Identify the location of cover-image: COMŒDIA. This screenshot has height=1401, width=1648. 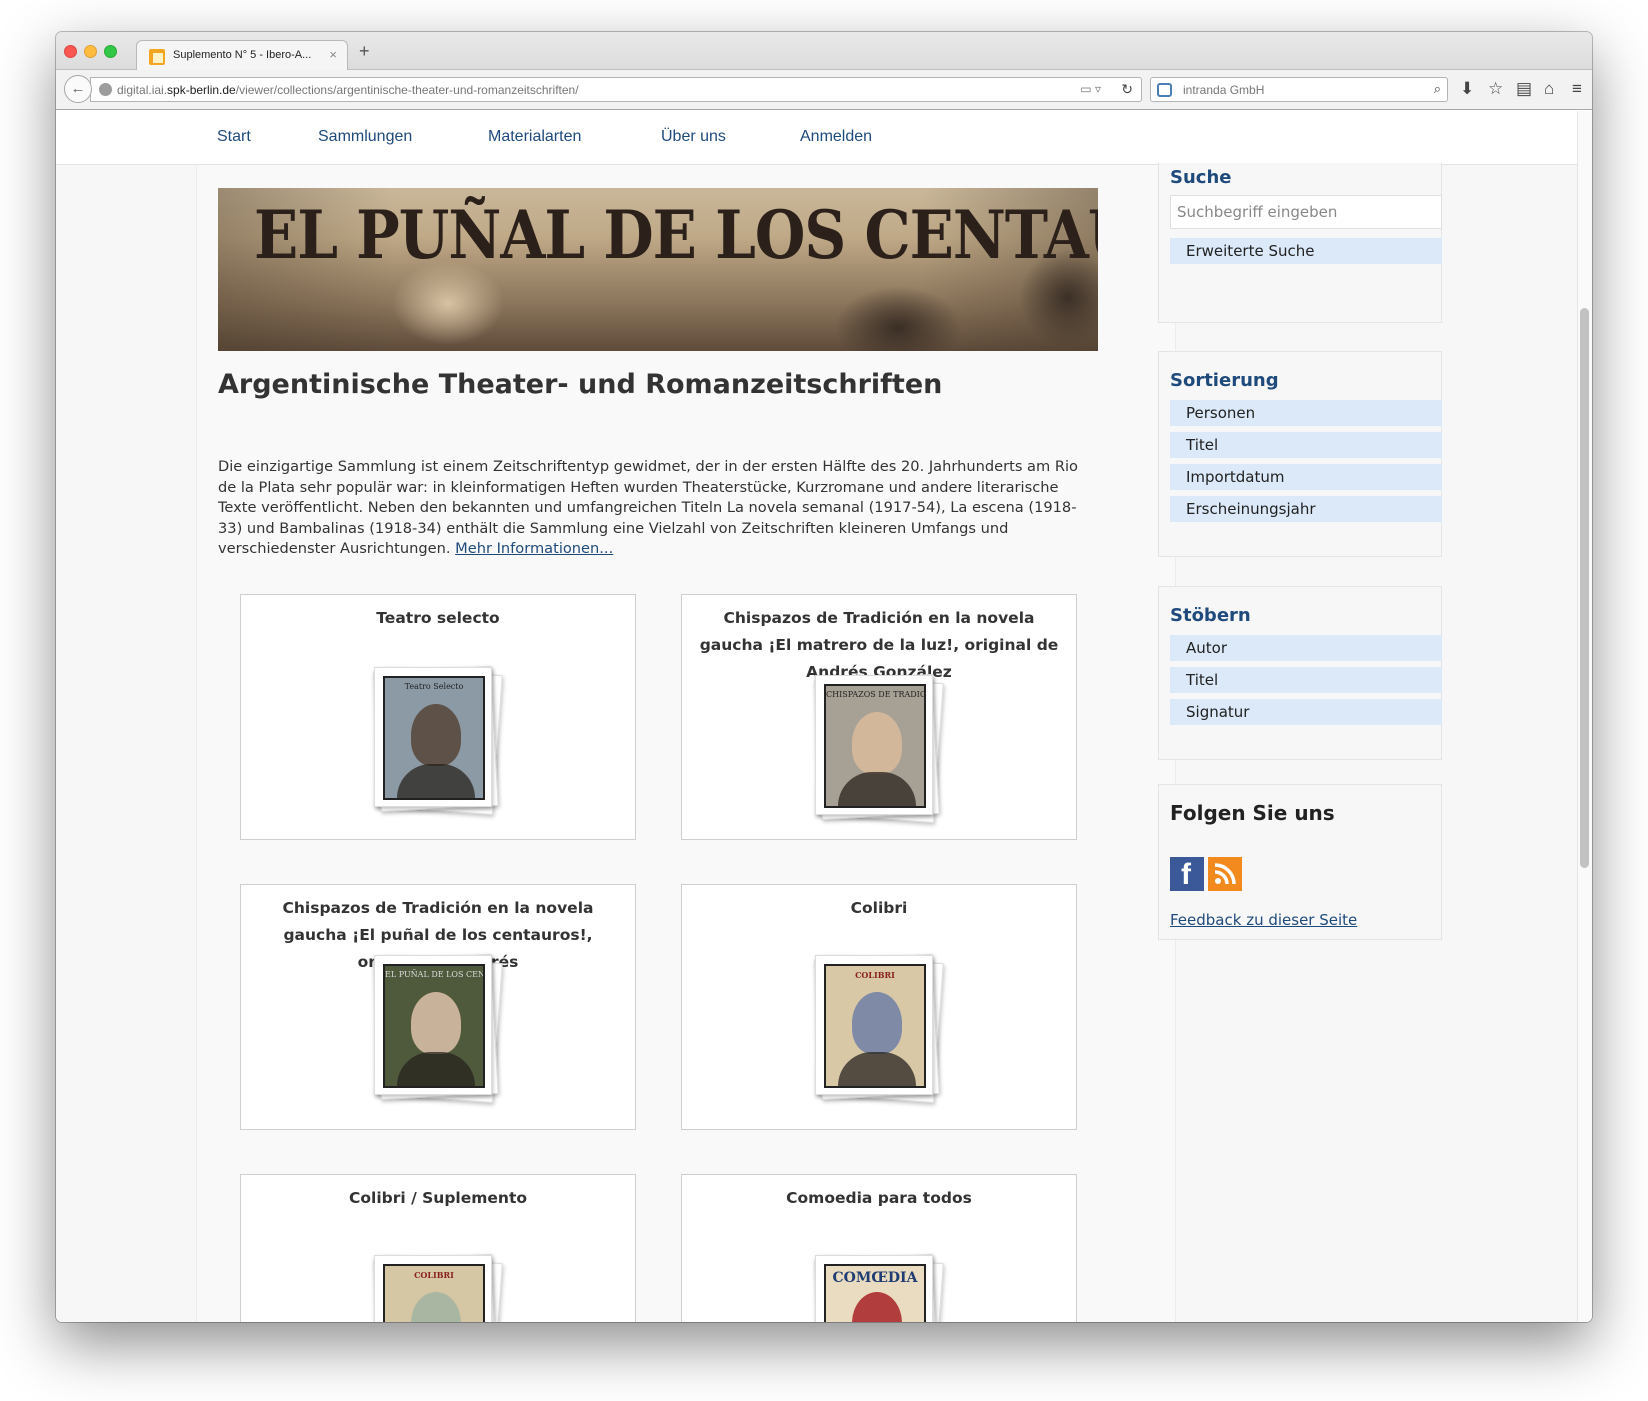
(875, 1293).